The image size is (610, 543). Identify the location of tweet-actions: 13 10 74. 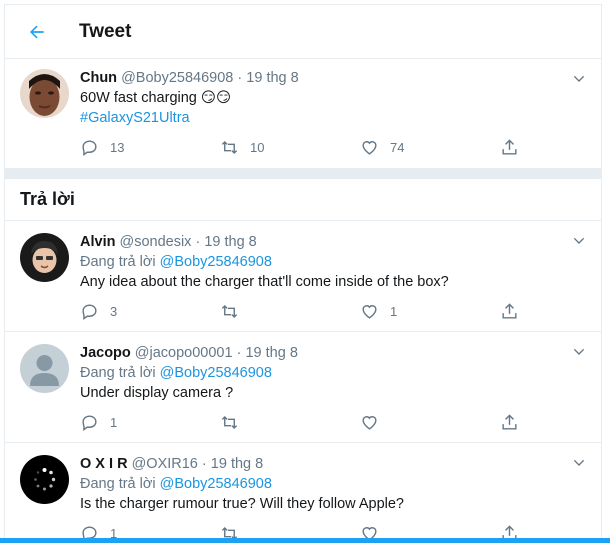
(333, 147).